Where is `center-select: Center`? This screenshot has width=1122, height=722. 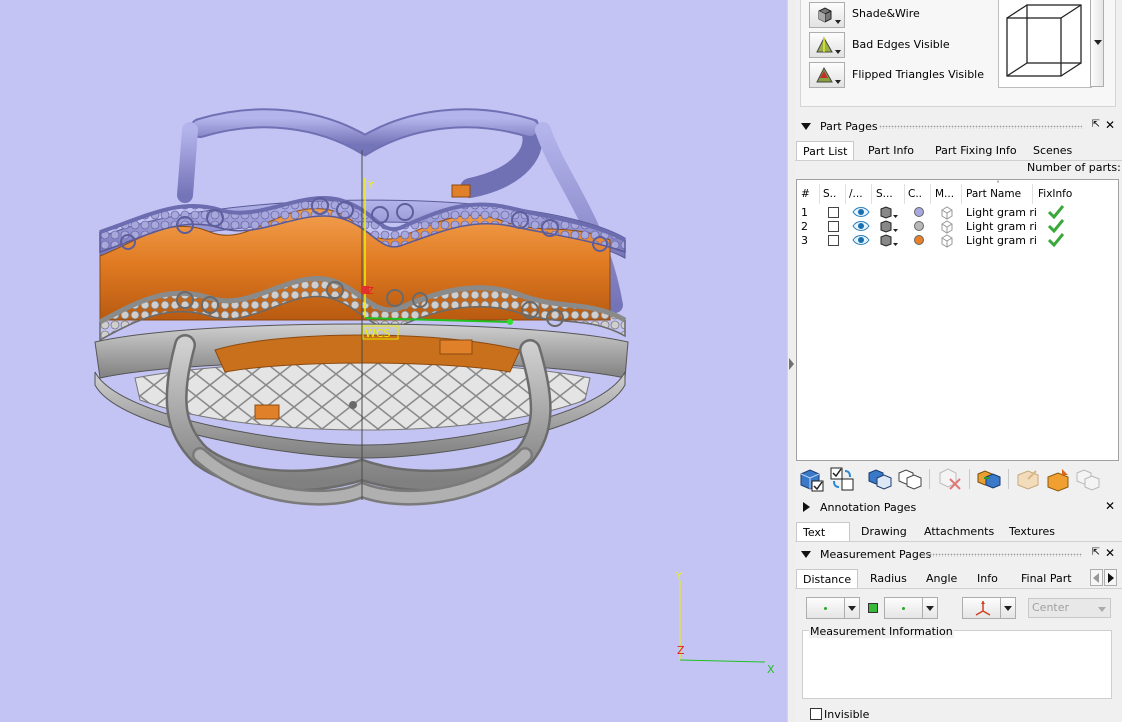
center-select: Center is located at coordinates (1069, 608).